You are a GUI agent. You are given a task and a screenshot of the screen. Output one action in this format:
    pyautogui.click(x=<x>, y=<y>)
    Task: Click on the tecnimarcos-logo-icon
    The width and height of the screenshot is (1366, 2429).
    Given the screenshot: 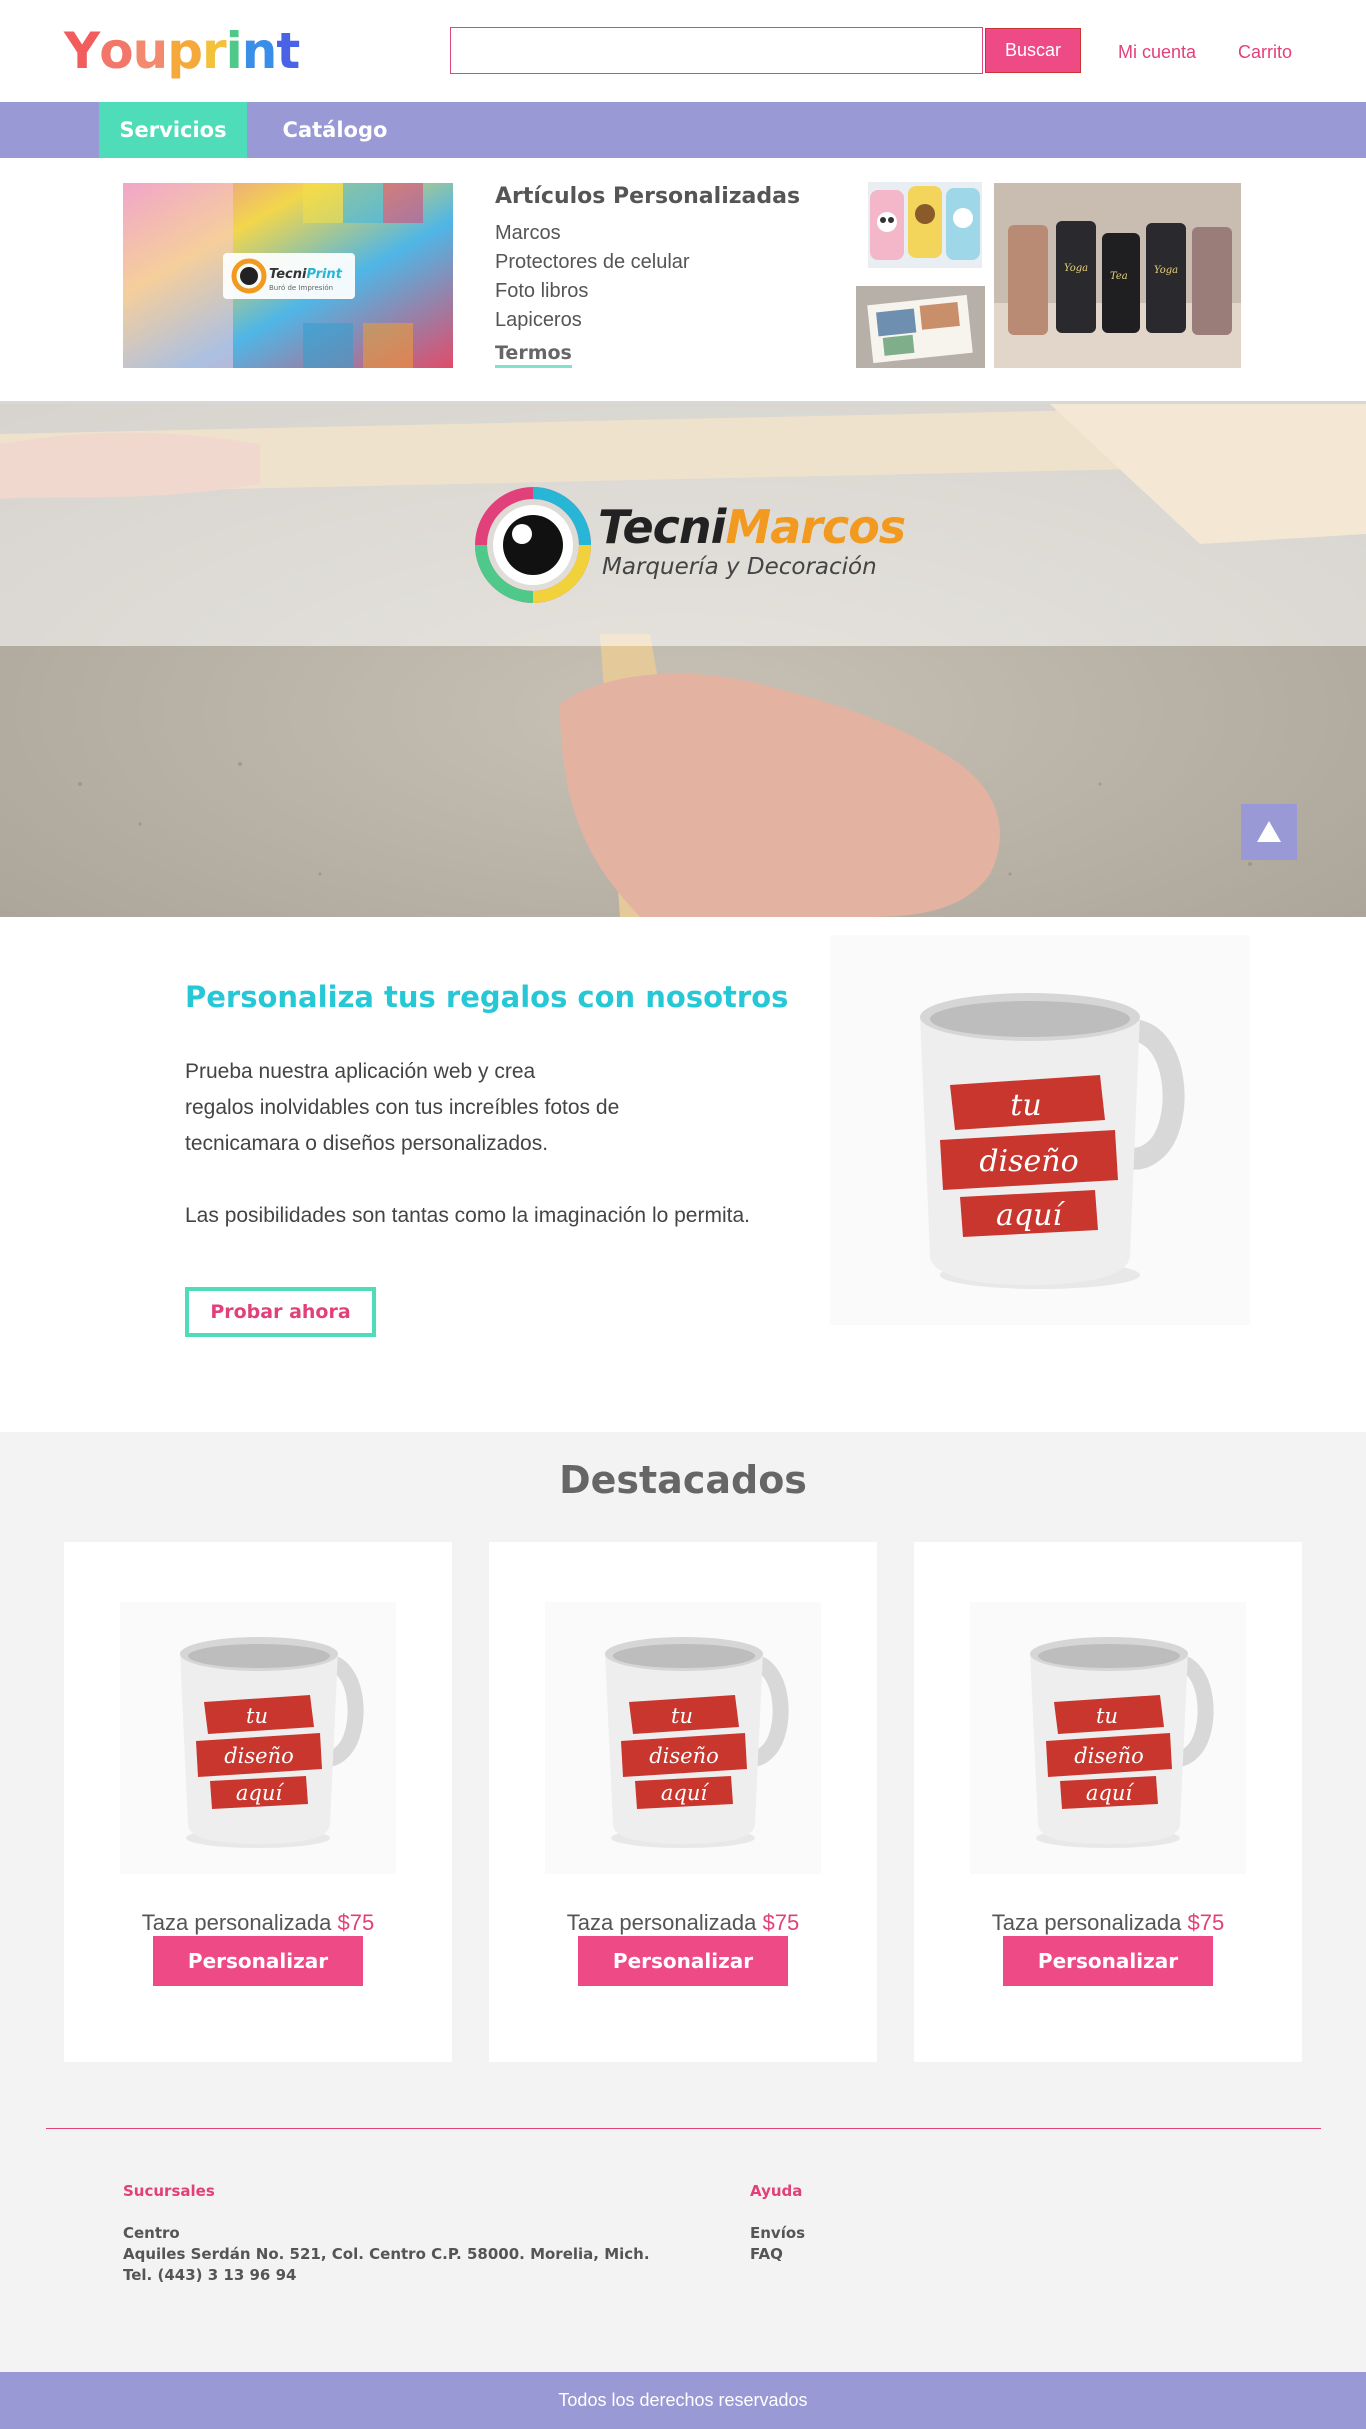 What is the action you would take?
    pyautogui.click(x=533, y=545)
    